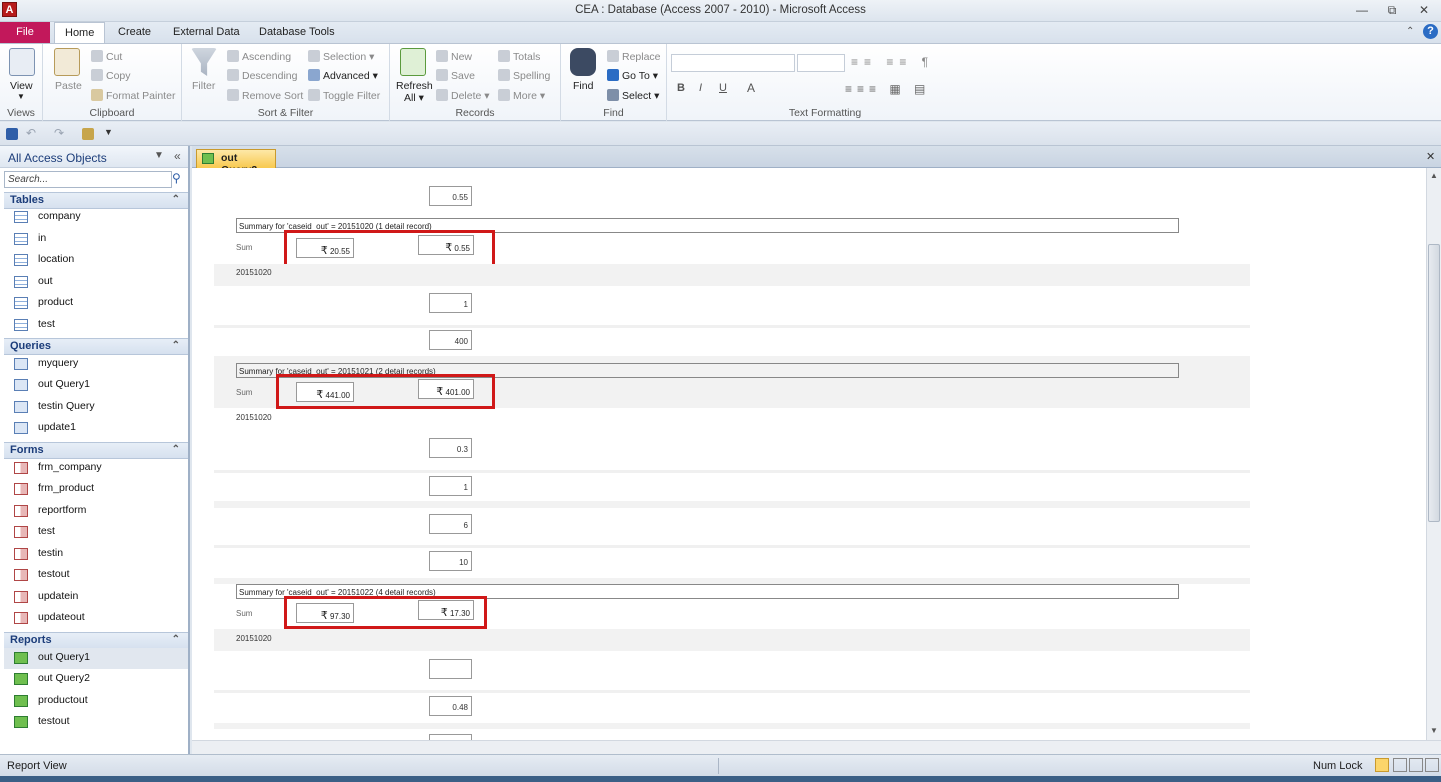 Image resolution: width=1441 pixels, height=782 pixels. What do you see at coordinates (262, 75) in the screenshot?
I see `descending-button: Descending` at bounding box center [262, 75].